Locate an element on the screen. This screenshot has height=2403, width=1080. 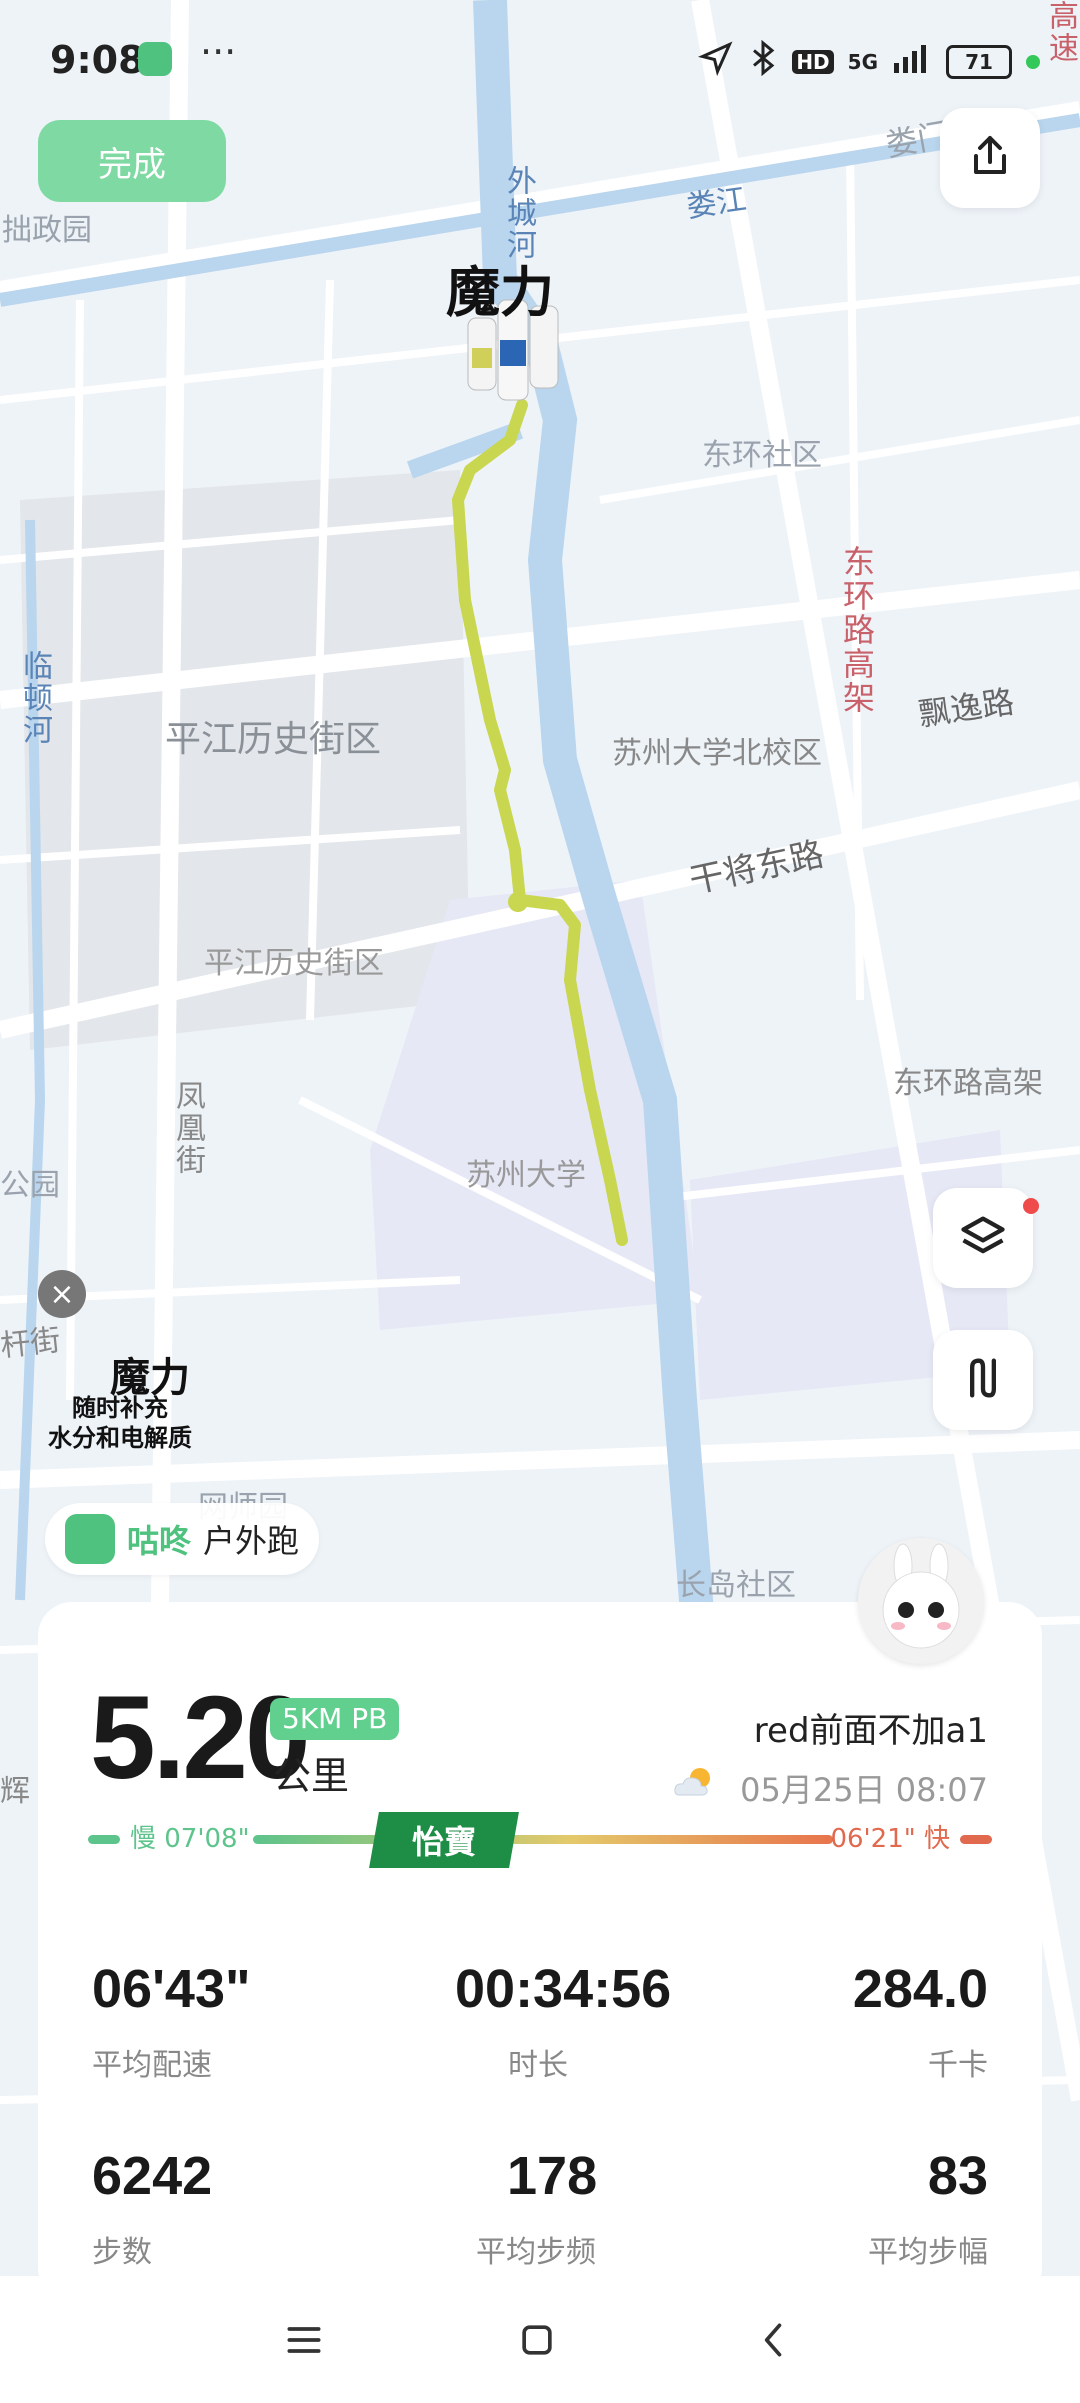
route-icon is located at coordinates (983, 1380).